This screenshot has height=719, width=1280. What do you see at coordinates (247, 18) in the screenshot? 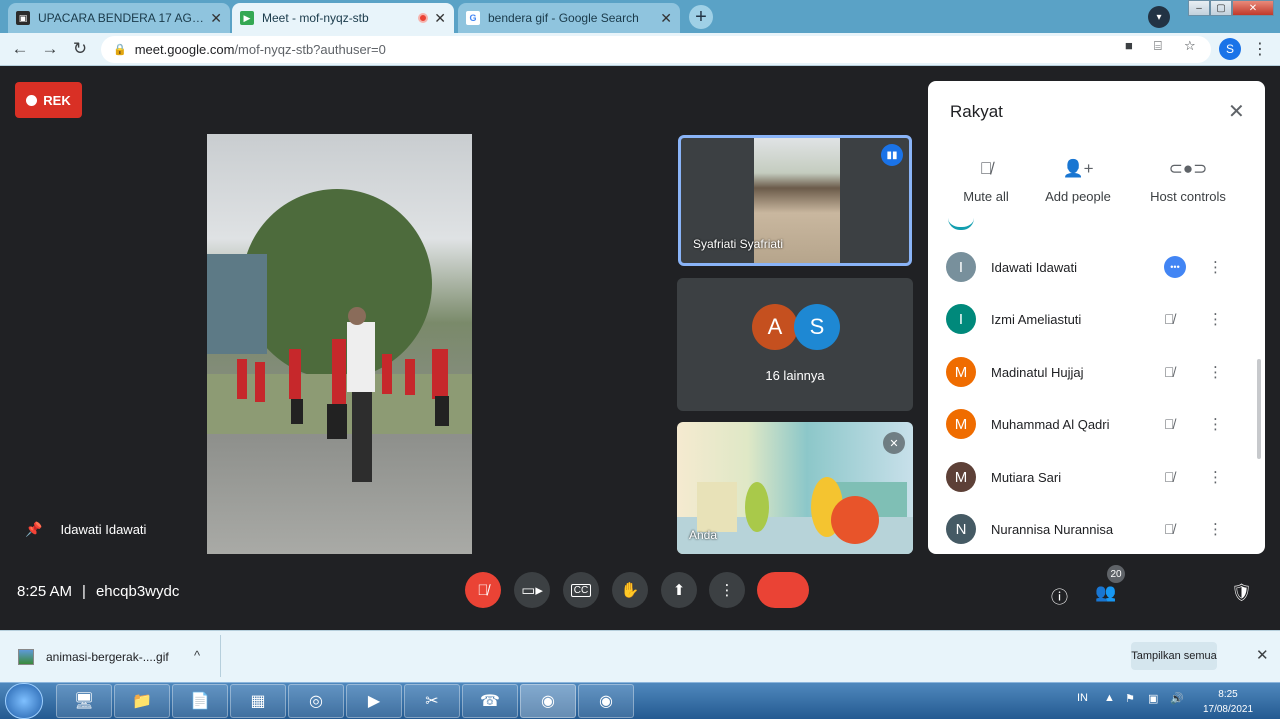
I see `google-meet-icon: ▶` at bounding box center [247, 18].